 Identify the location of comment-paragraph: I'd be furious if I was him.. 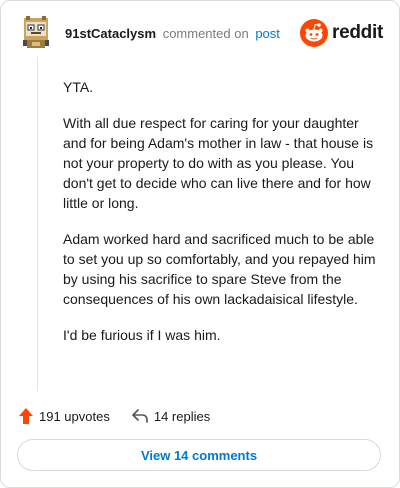
(142, 335).